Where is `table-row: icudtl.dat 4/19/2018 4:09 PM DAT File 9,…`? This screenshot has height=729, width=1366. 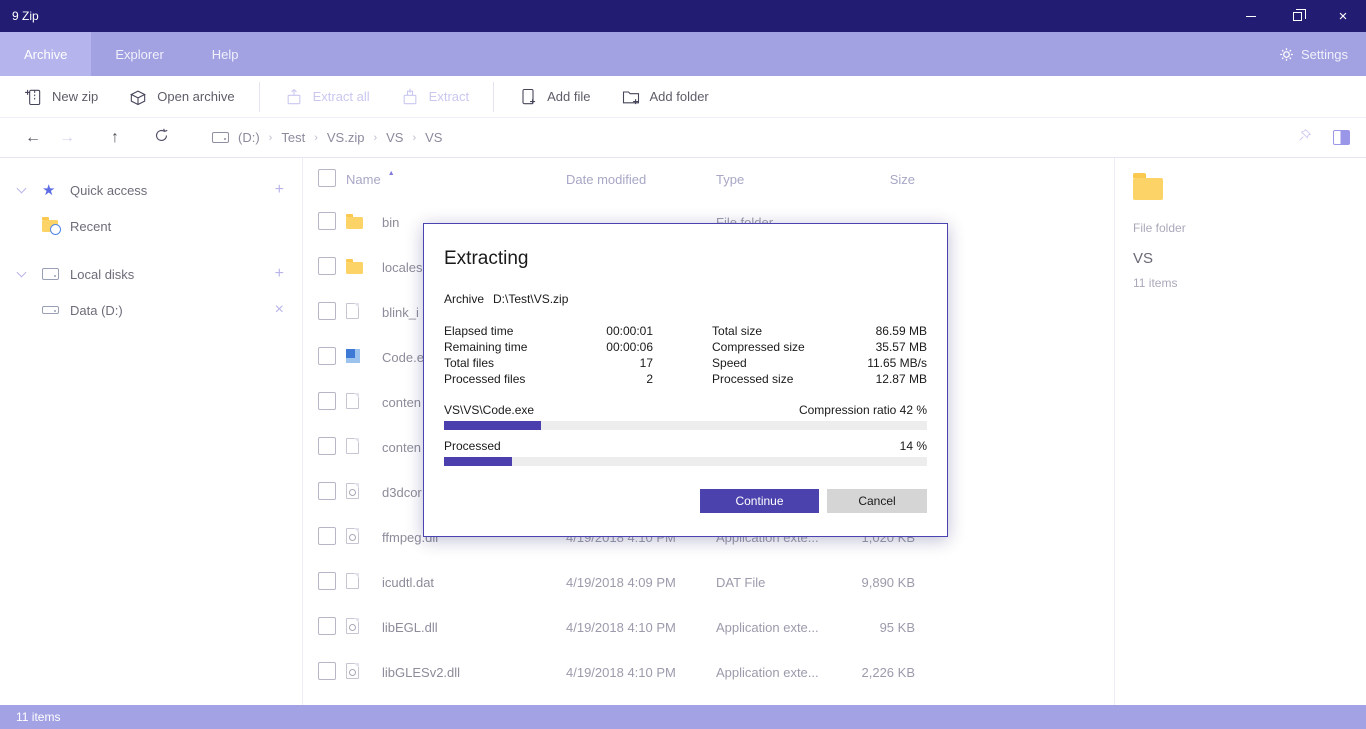
table-row: icudtl.dat 4/19/2018 4:09 PM DAT File 9,… is located at coordinates (716, 582).